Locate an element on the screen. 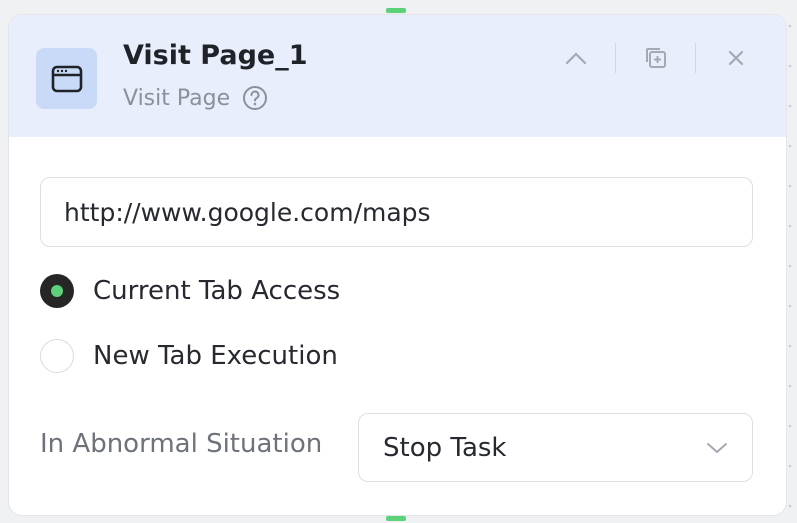 This screenshot has width=797, height=523. collapse-button is located at coordinates (576, 58).